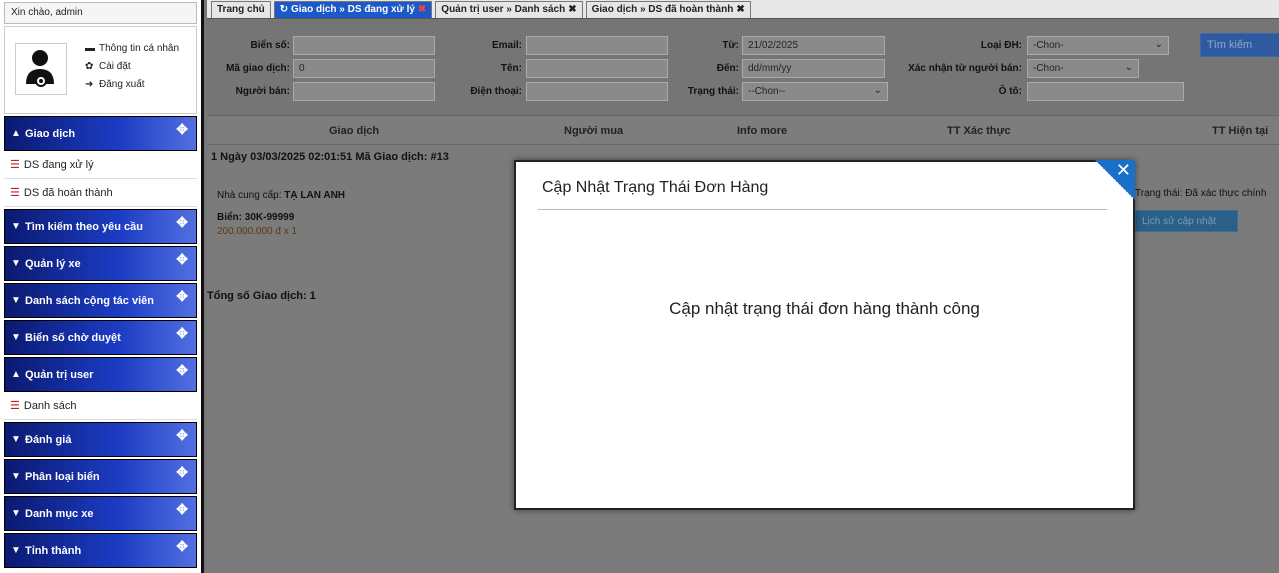 The width and height of the screenshot is (1279, 573). What do you see at coordinates (496, 91) in the screenshot?
I see `dien-thoai-label: Điện thoại:` at bounding box center [496, 91].